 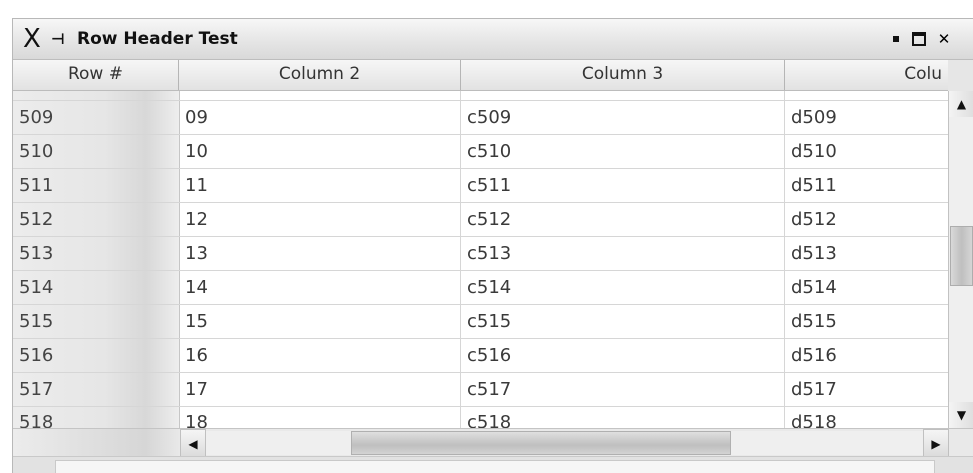 I want to click on table-row: 509 09 c509 d509, so click(x=480, y=118).